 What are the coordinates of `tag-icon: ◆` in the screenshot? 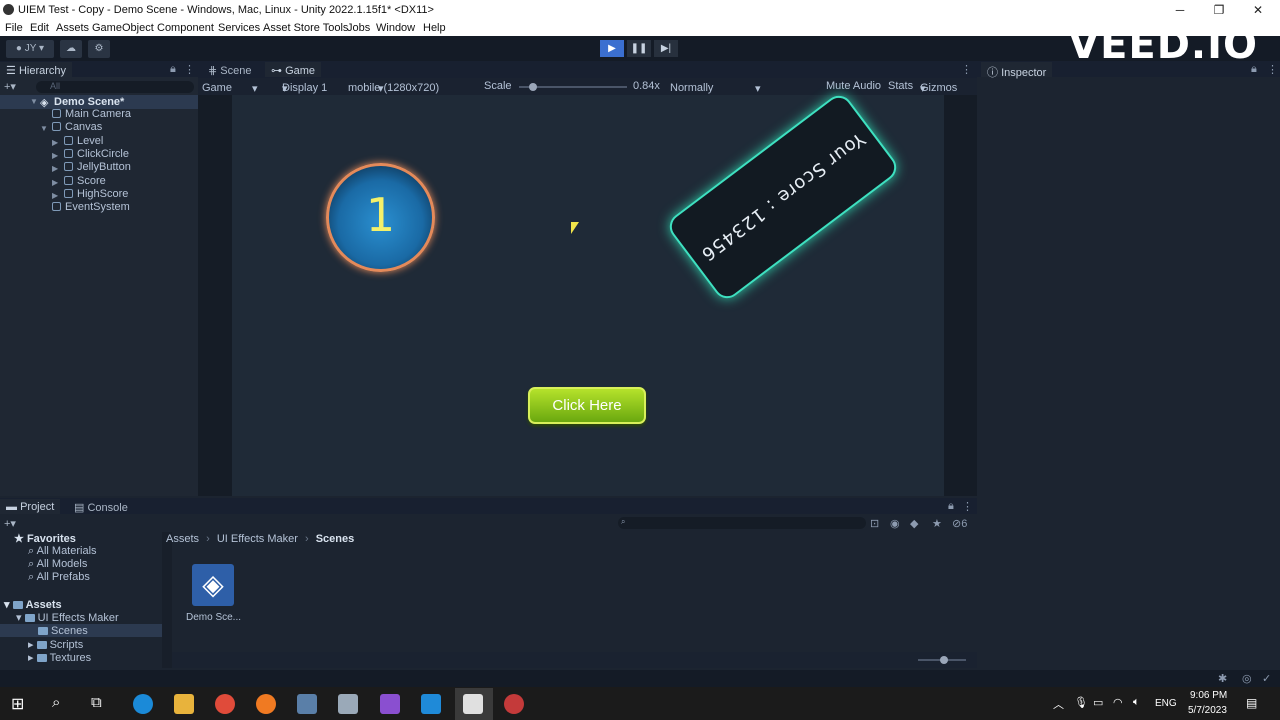 It's located at (914, 523).